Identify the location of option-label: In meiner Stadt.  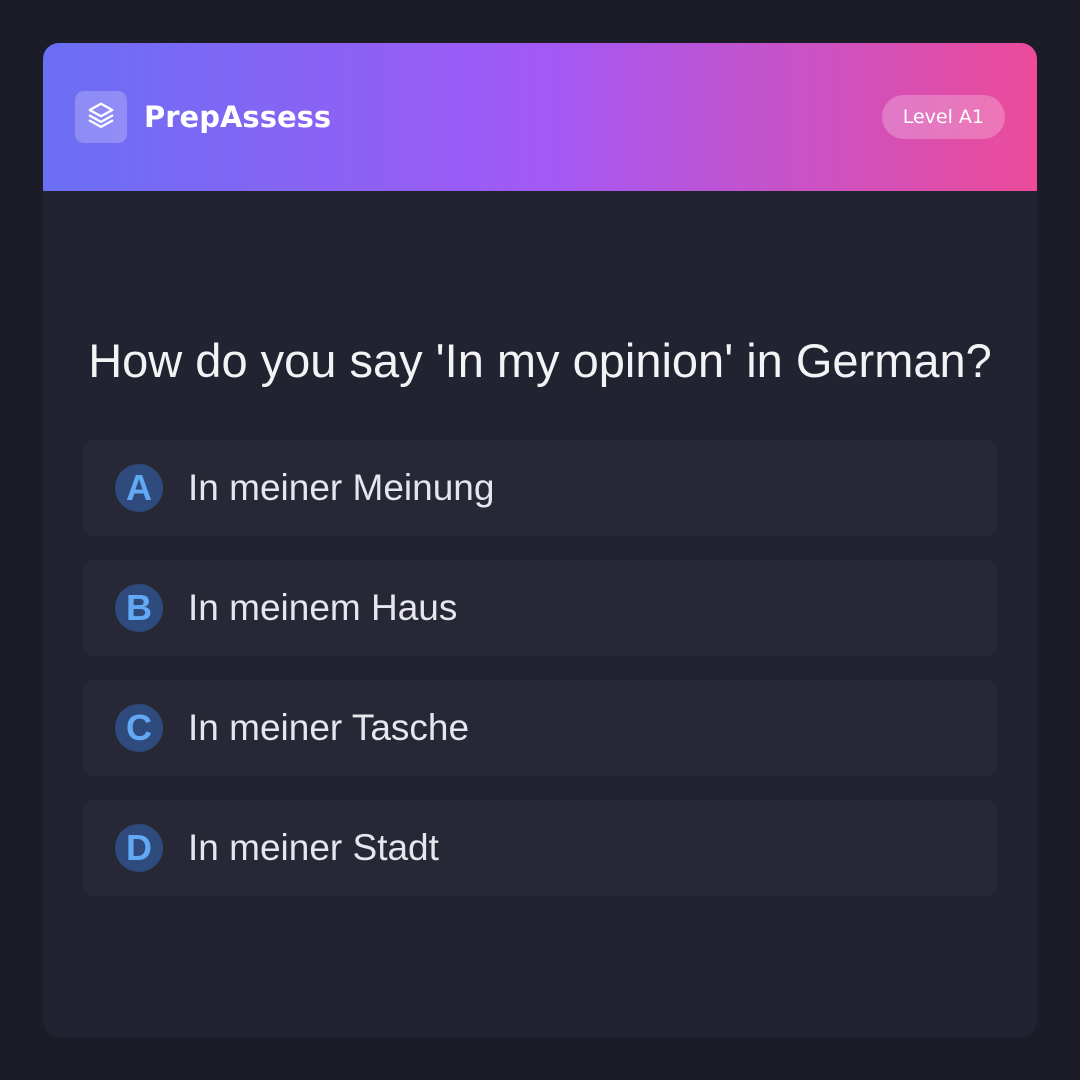
(313, 847).